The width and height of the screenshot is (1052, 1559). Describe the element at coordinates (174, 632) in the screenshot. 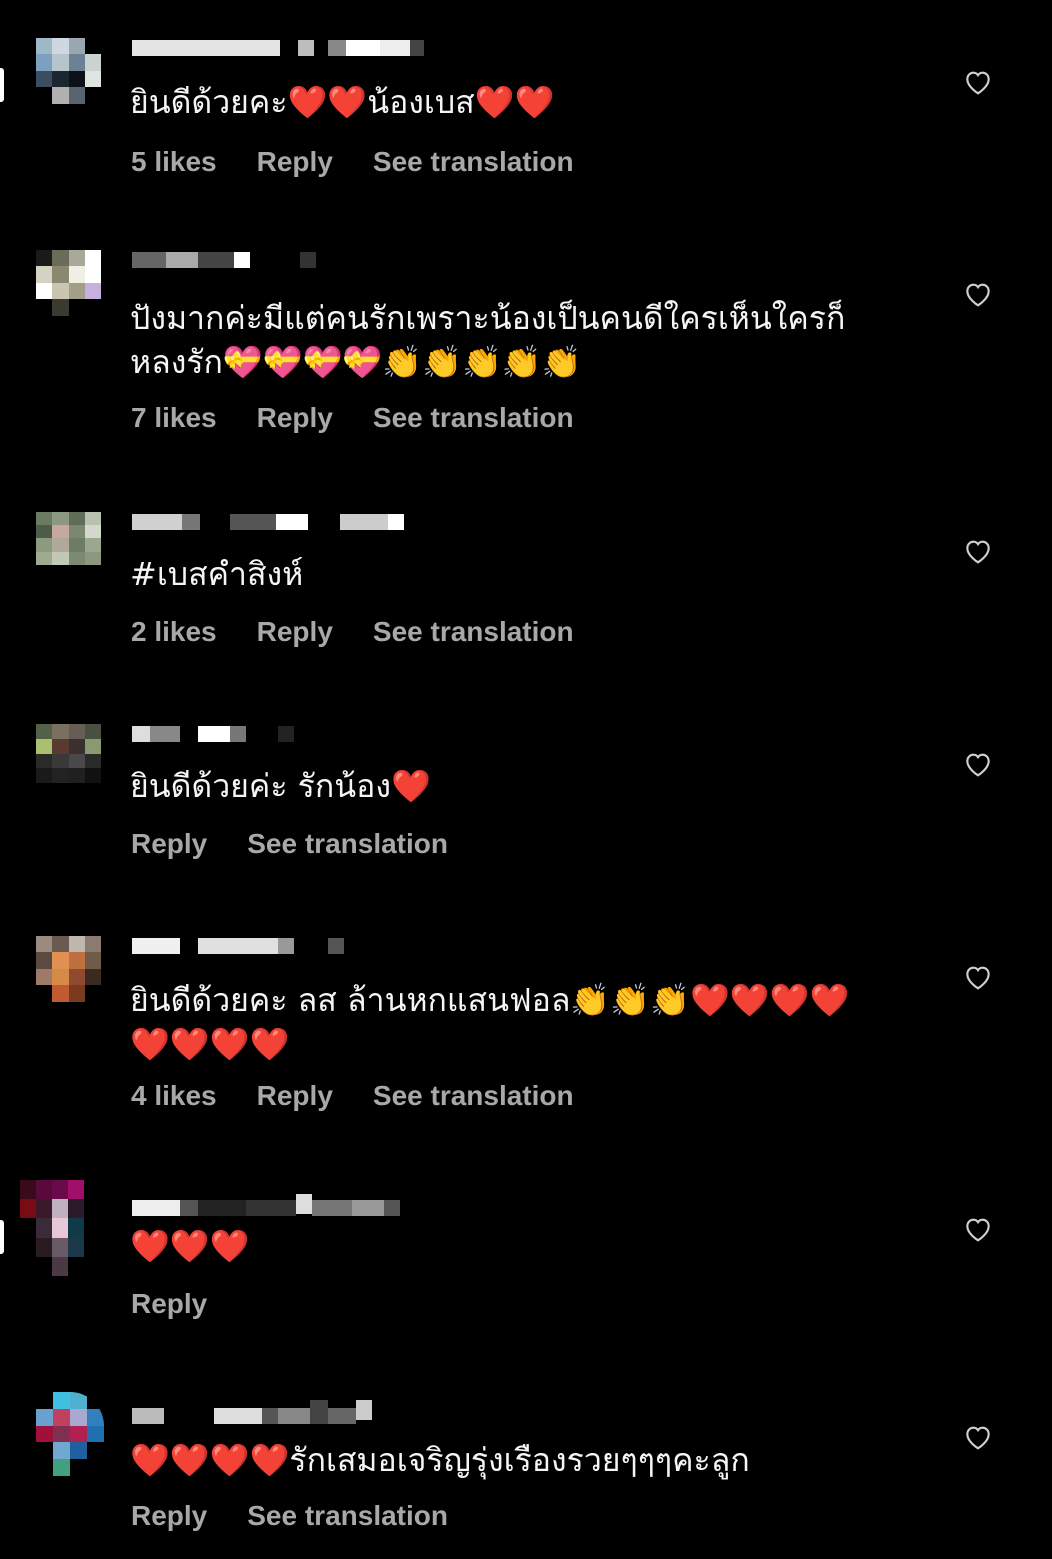

I see `likes-count: 2 likes` at that location.